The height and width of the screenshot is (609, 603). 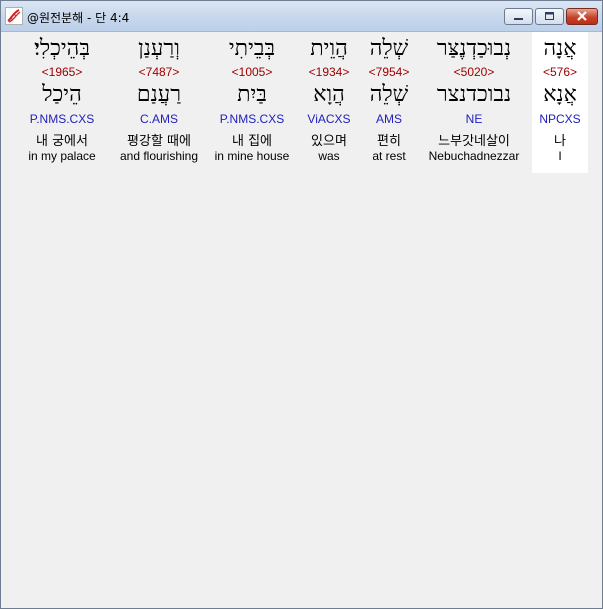 What do you see at coordinates (388, 119) in the screenshot?
I see `morphology-code: AMS` at bounding box center [388, 119].